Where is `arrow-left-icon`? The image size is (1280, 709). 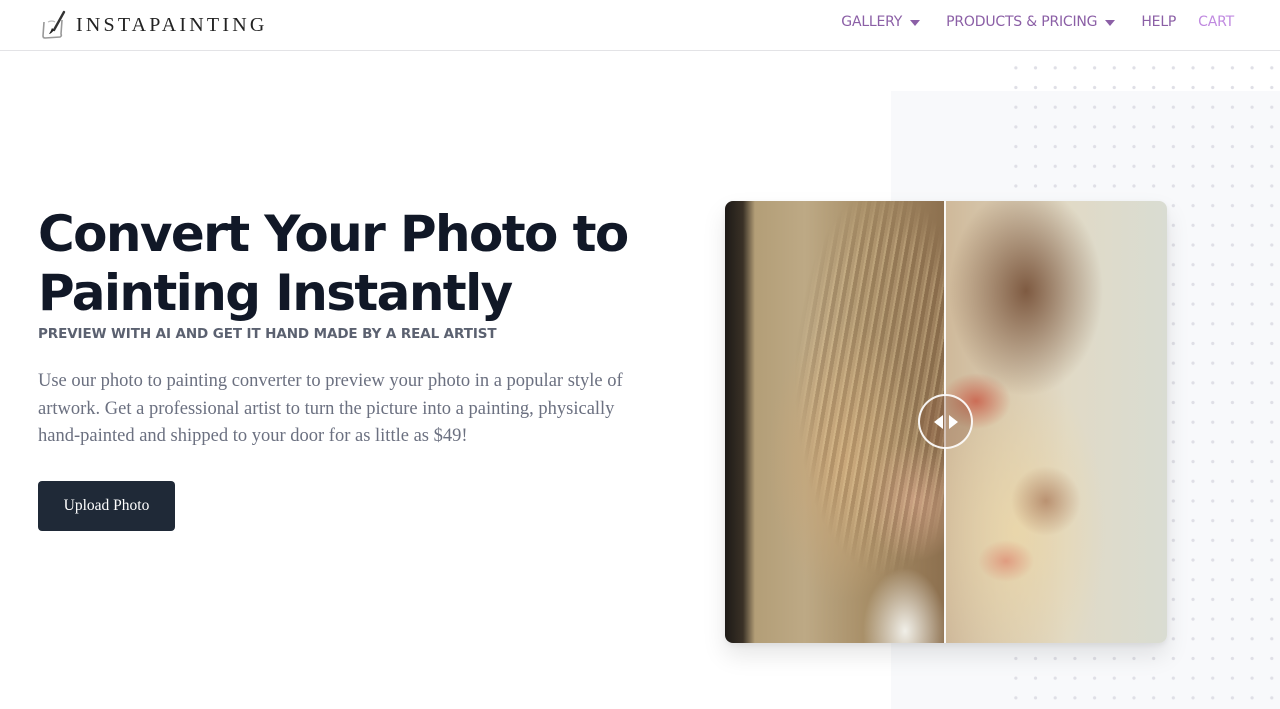 arrow-left-icon is located at coordinates (938, 421).